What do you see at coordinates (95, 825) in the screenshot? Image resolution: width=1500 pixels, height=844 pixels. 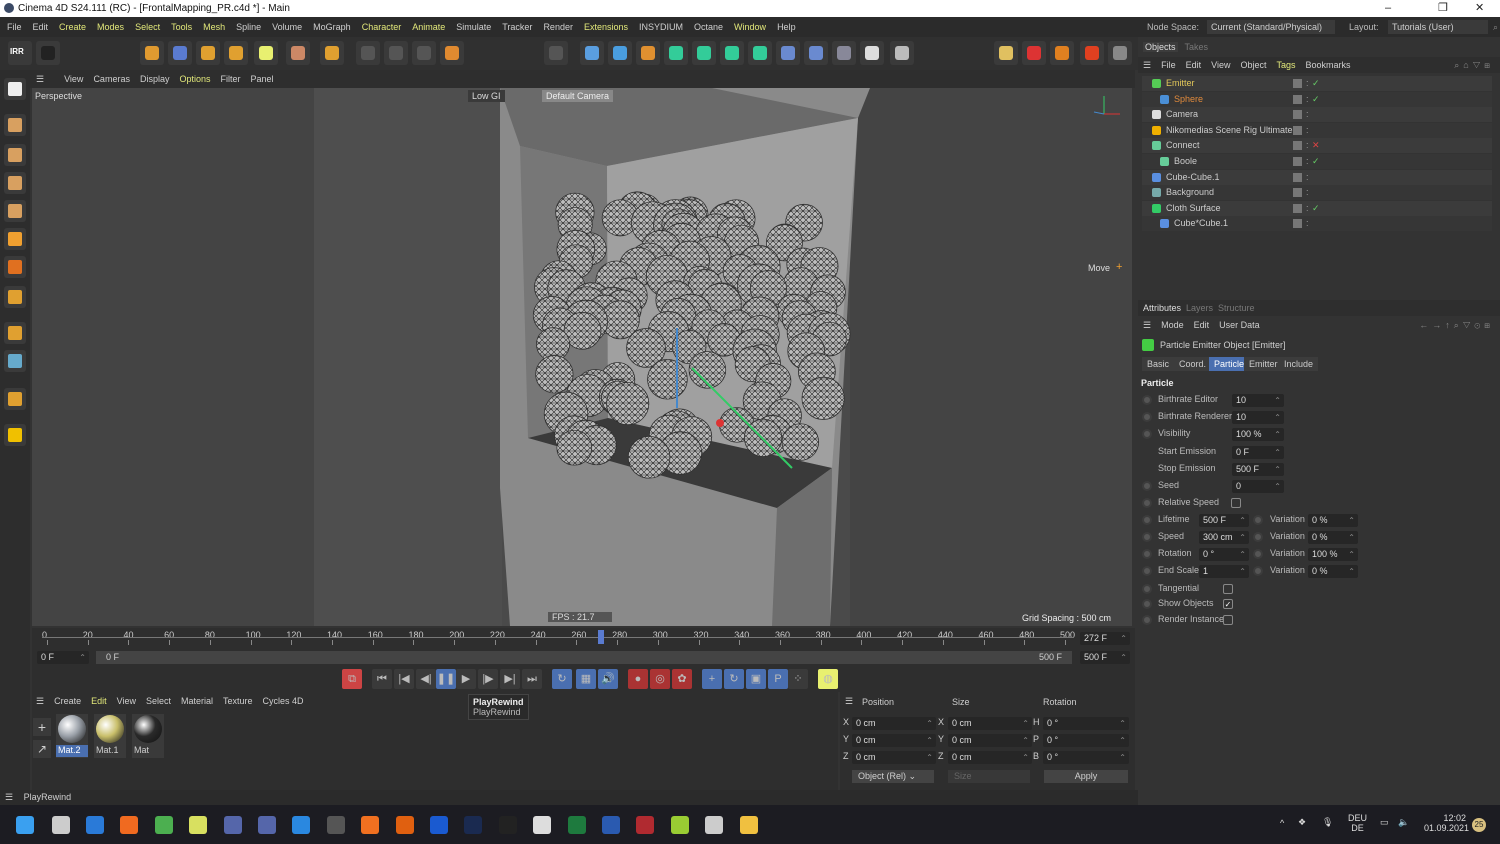 I see `app-blue-icon` at bounding box center [95, 825].